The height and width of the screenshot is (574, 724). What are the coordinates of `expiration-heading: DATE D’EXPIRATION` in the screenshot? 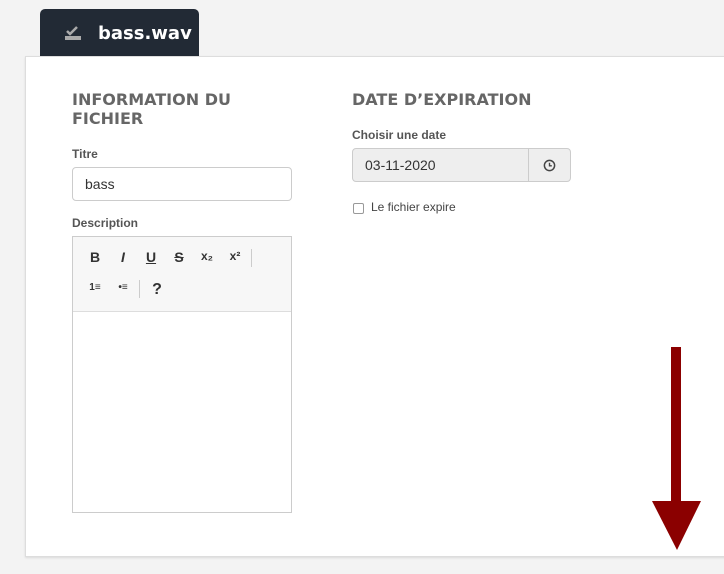 It's located at (442, 99).